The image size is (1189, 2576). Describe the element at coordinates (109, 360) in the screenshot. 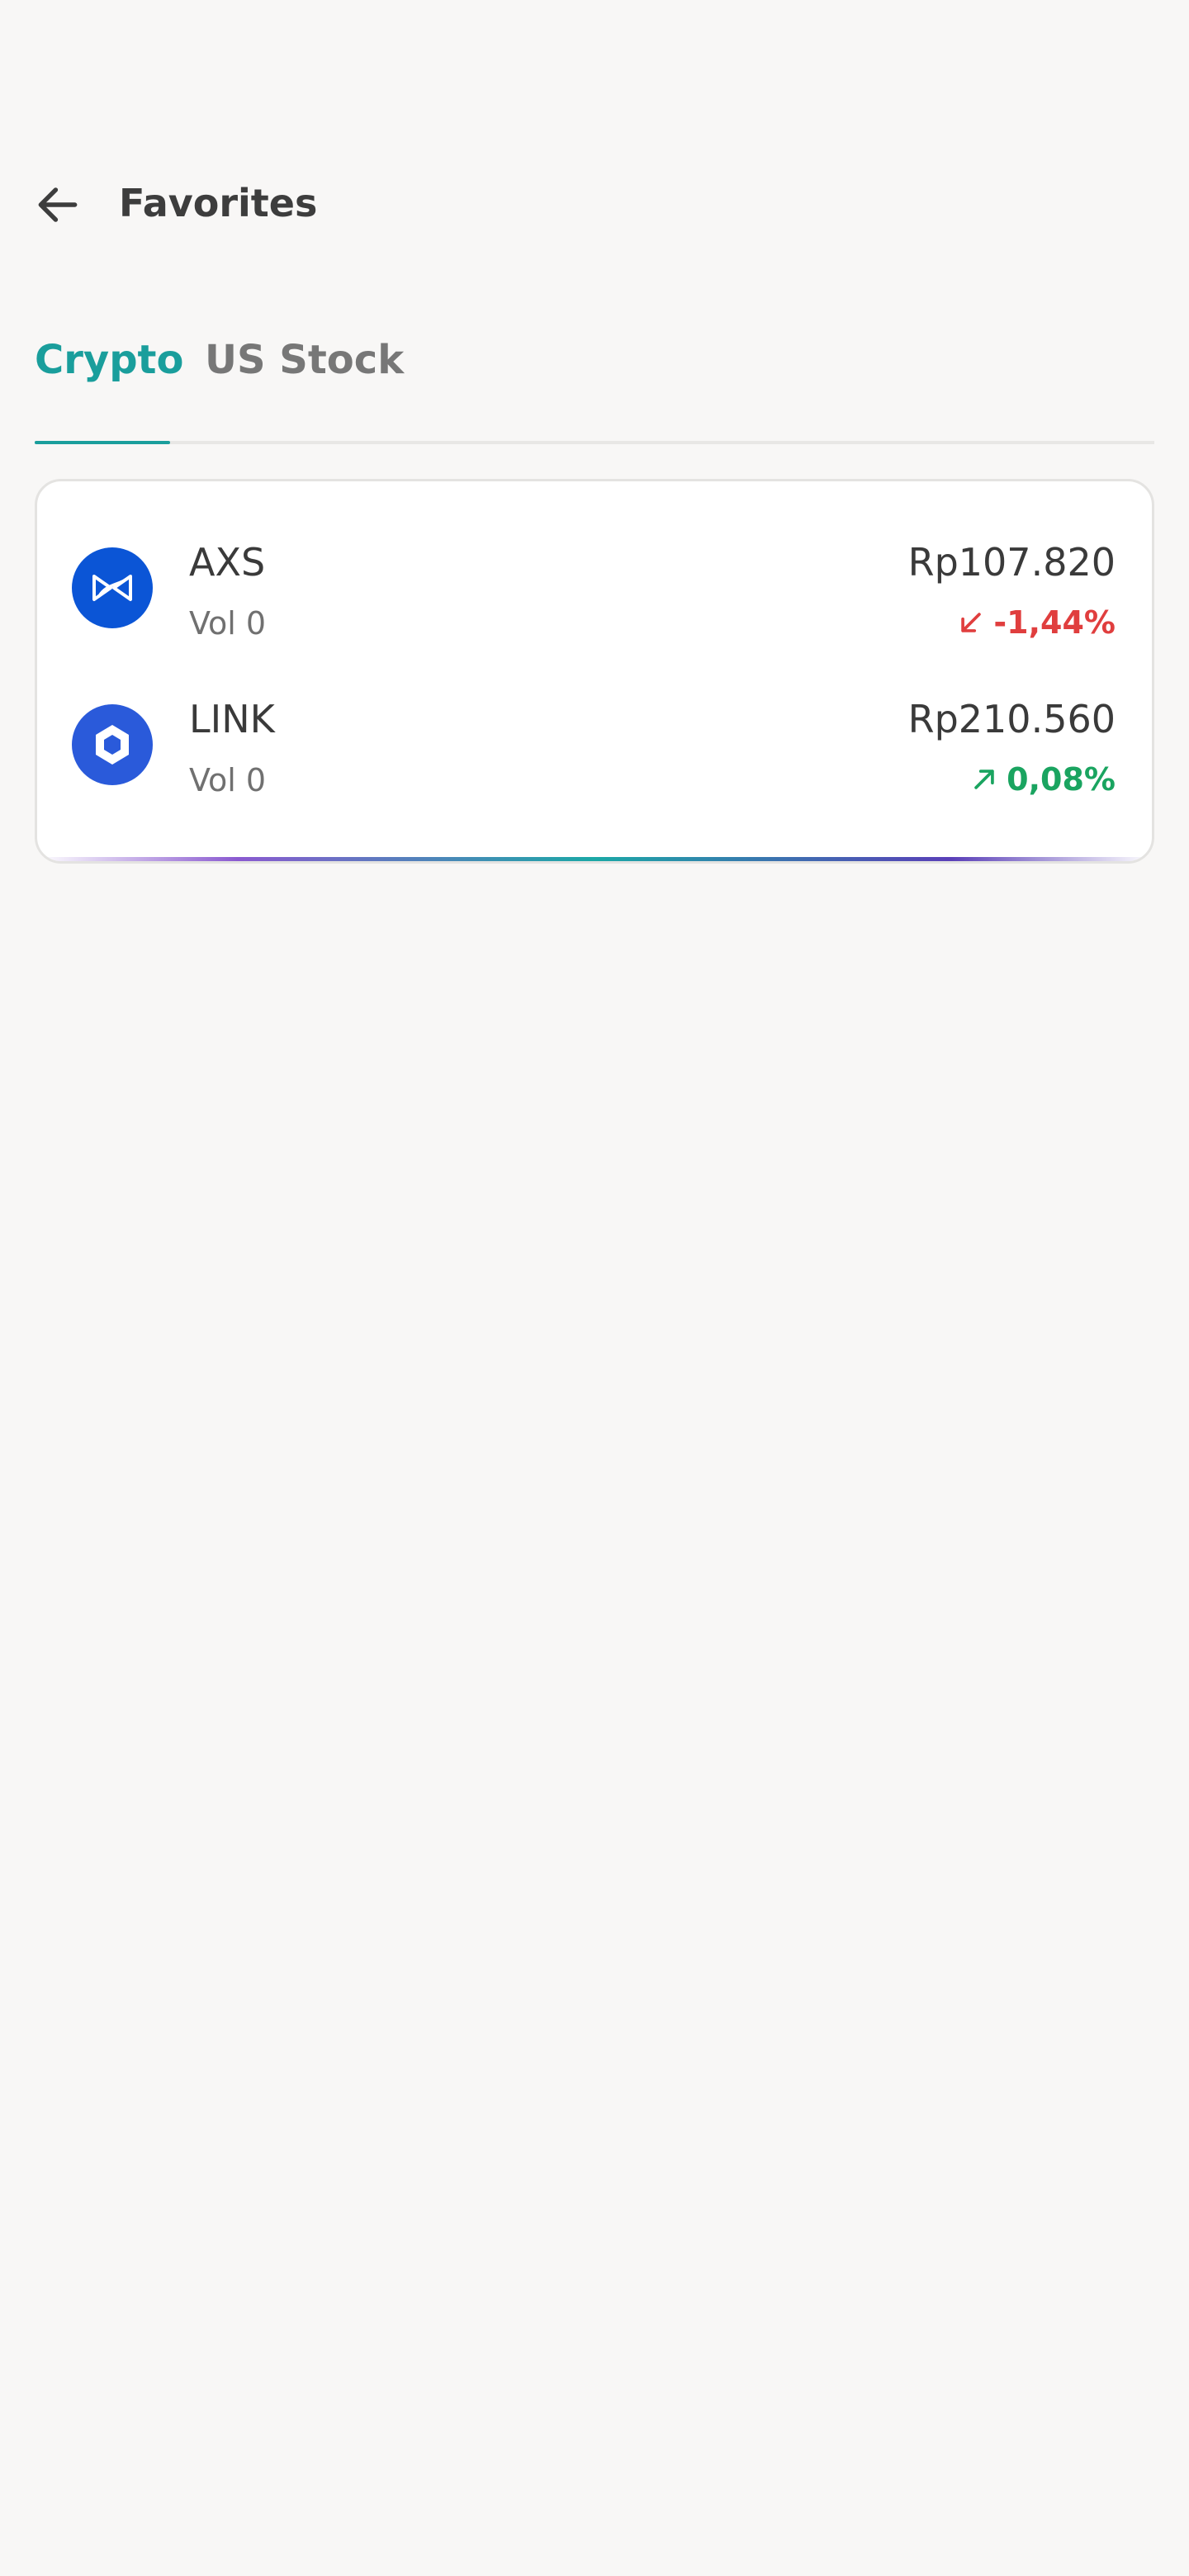

I see `tab-crypto: Crypto` at that location.